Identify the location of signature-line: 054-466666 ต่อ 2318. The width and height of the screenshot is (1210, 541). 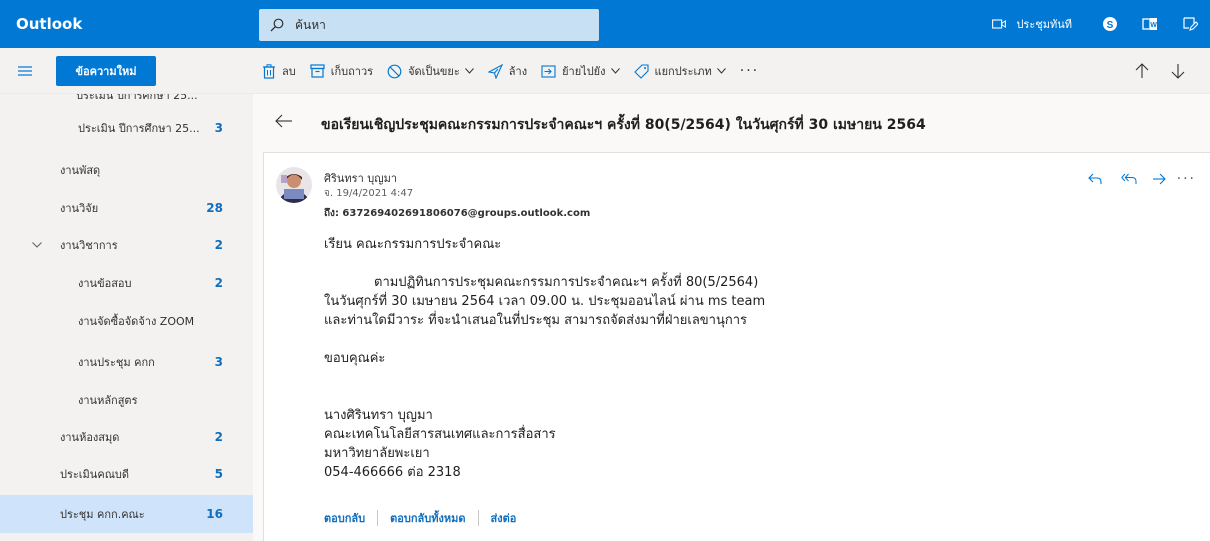
(392, 472).